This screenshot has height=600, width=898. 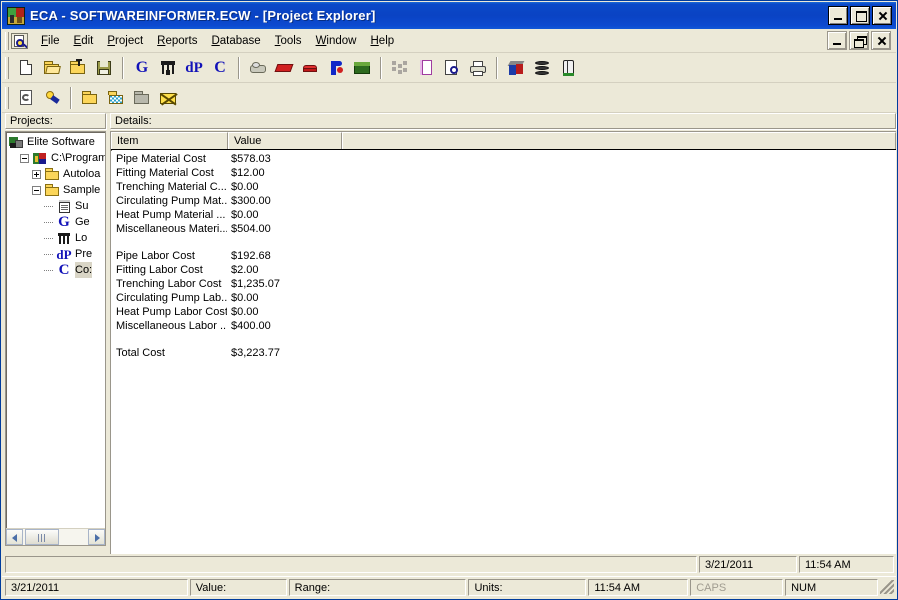 What do you see at coordinates (887, 587) in the screenshot?
I see `resize-grip` at bounding box center [887, 587].